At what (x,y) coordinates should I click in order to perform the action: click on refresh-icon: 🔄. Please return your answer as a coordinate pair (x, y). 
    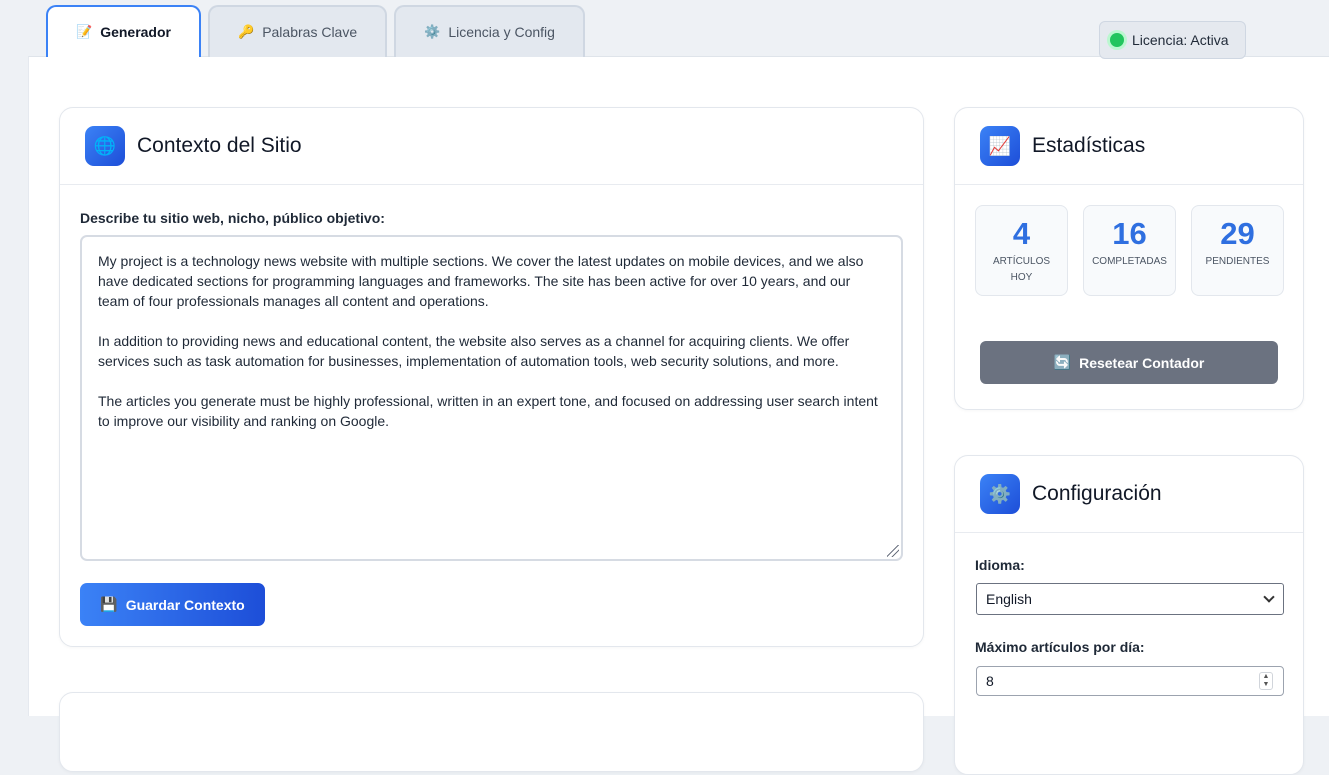
    Looking at the image, I should click on (1062, 362).